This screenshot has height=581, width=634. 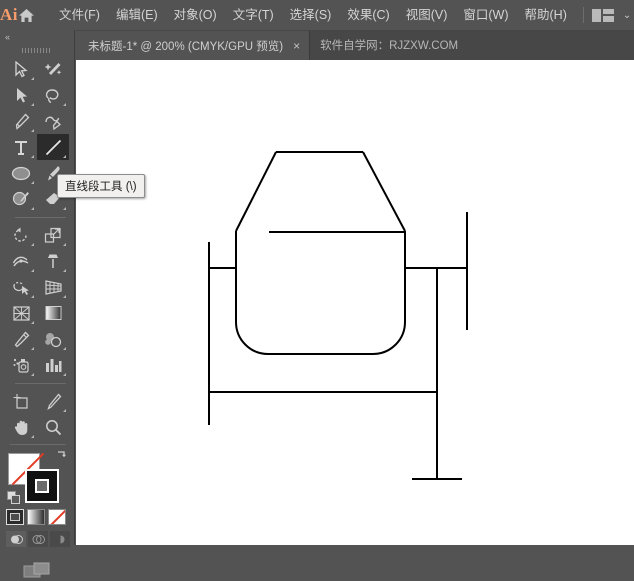 What do you see at coordinates (57, 517) in the screenshot?
I see `color-mode-none` at bounding box center [57, 517].